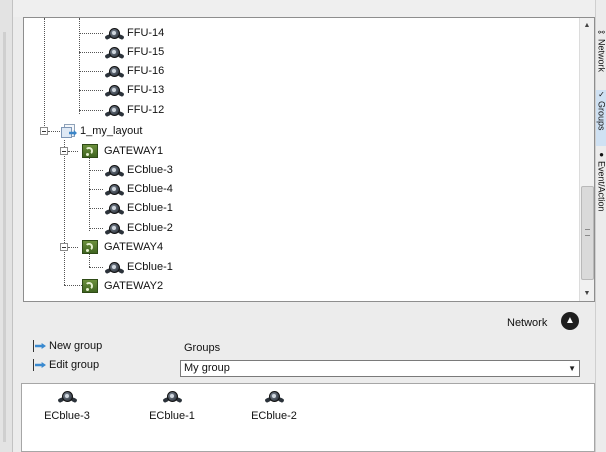  I want to click on tree-item-gateway: GATEWAY2, so click(122, 286).